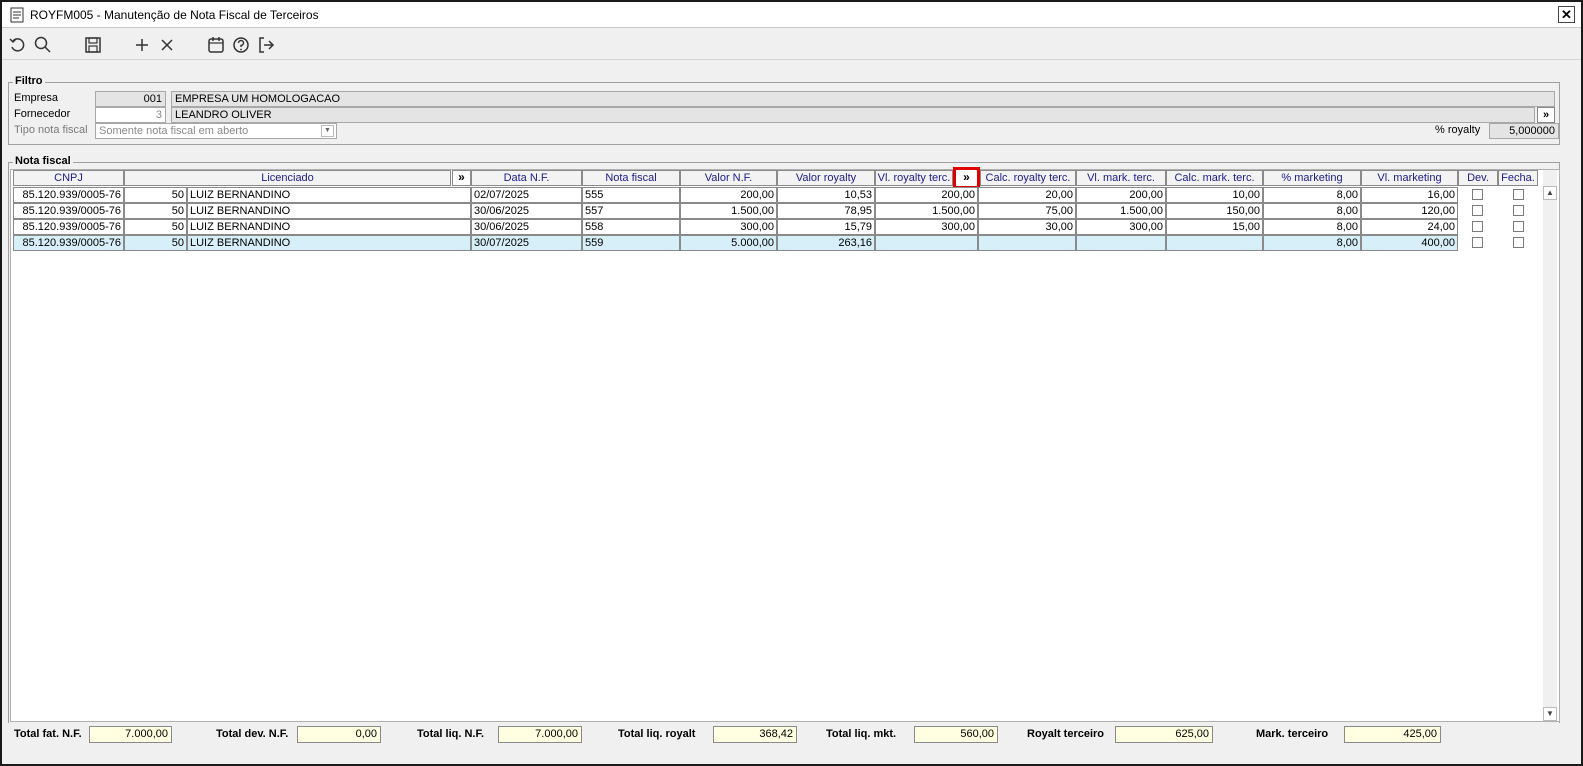 The height and width of the screenshot is (766, 1583). What do you see at coordinates (93, 45) in the screenshot?
I see `save-icon` at bounding box center [93, 45].